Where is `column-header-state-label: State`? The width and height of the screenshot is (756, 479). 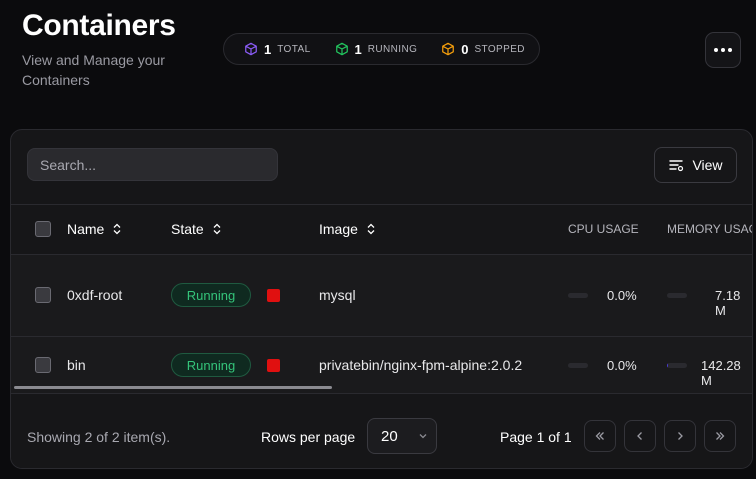
column-header-state-label: State is located at coordinates (187, 229).